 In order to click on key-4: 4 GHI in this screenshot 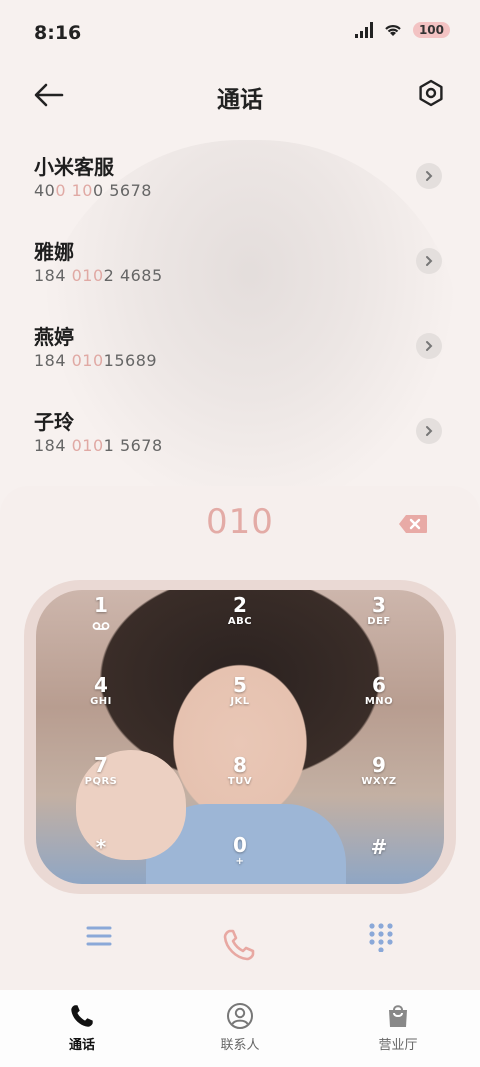, I will do `click(101, 704)`.